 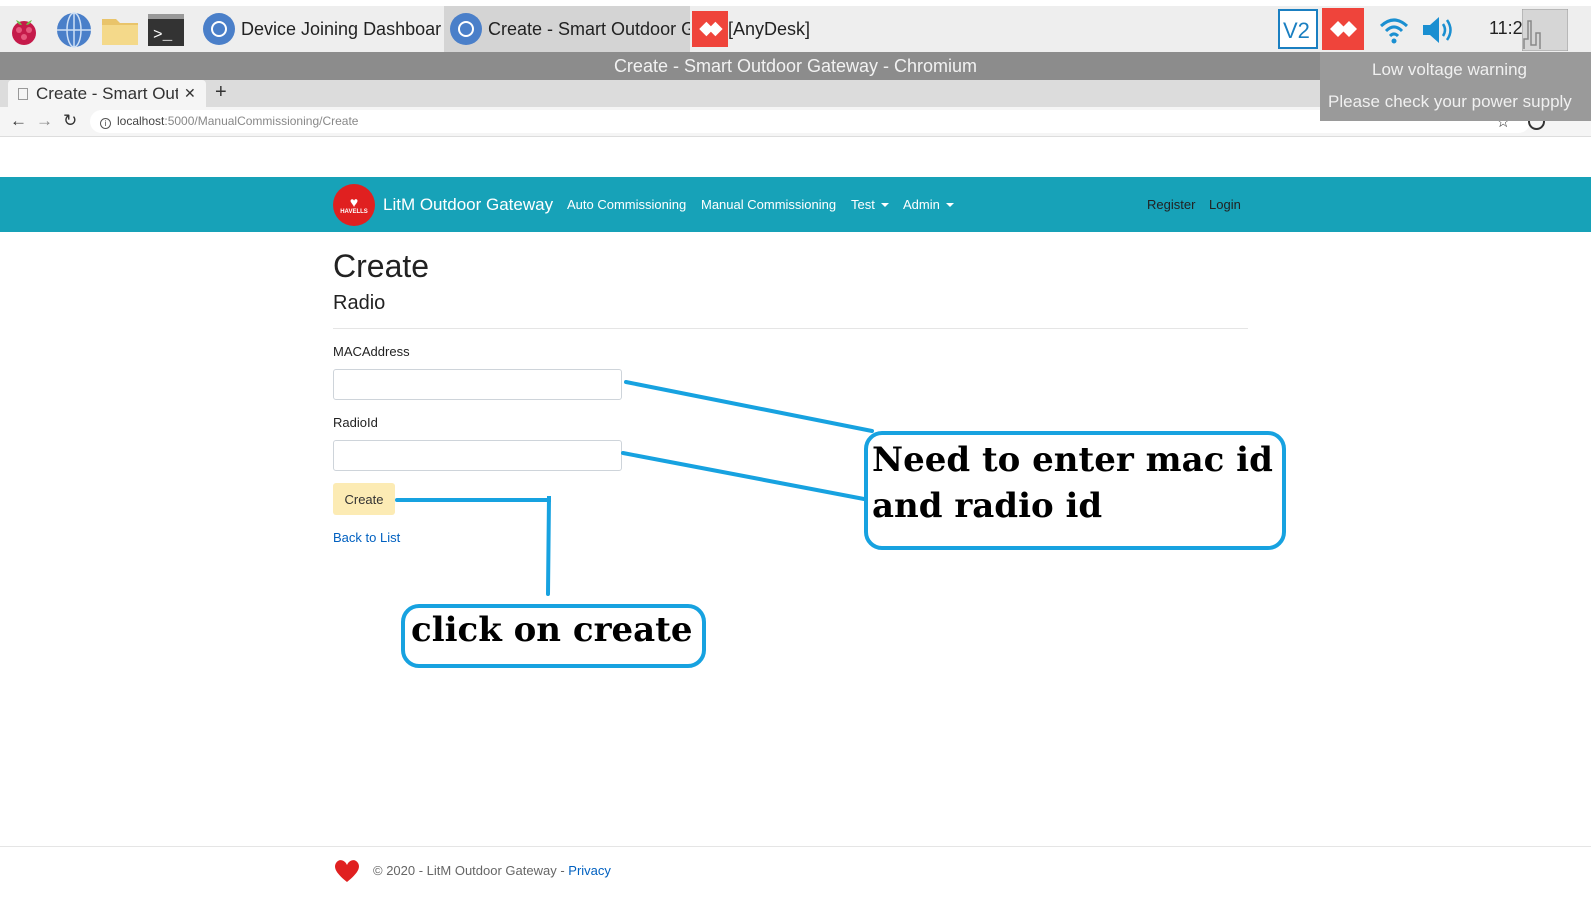 What do you see at coordinates (359, 303) in the screenshot?
I see `page-subtitle: Radio` at bounding box center [359, 303].